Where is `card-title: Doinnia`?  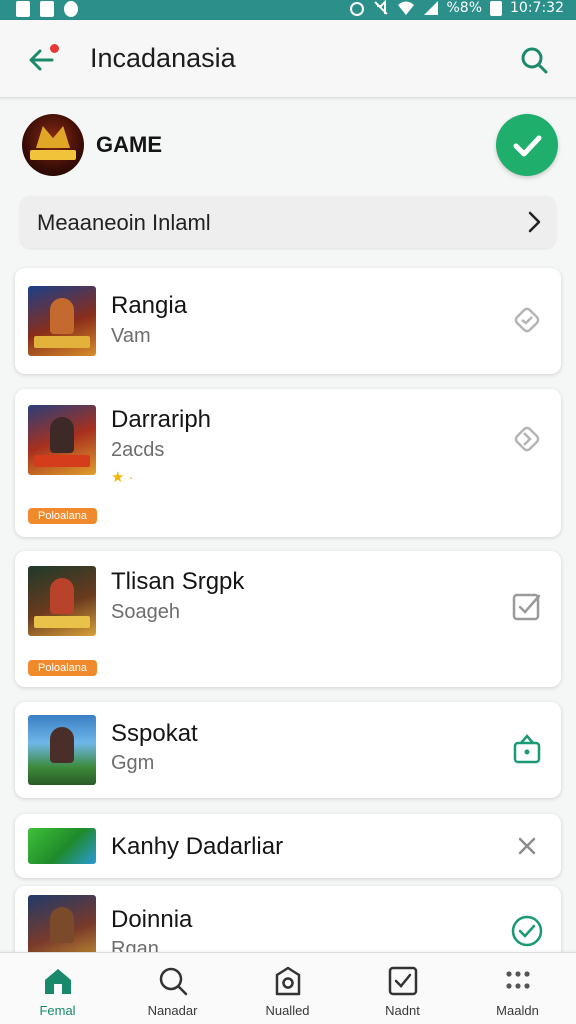 card-title: Doinnia is located at coordinates (152, 919).